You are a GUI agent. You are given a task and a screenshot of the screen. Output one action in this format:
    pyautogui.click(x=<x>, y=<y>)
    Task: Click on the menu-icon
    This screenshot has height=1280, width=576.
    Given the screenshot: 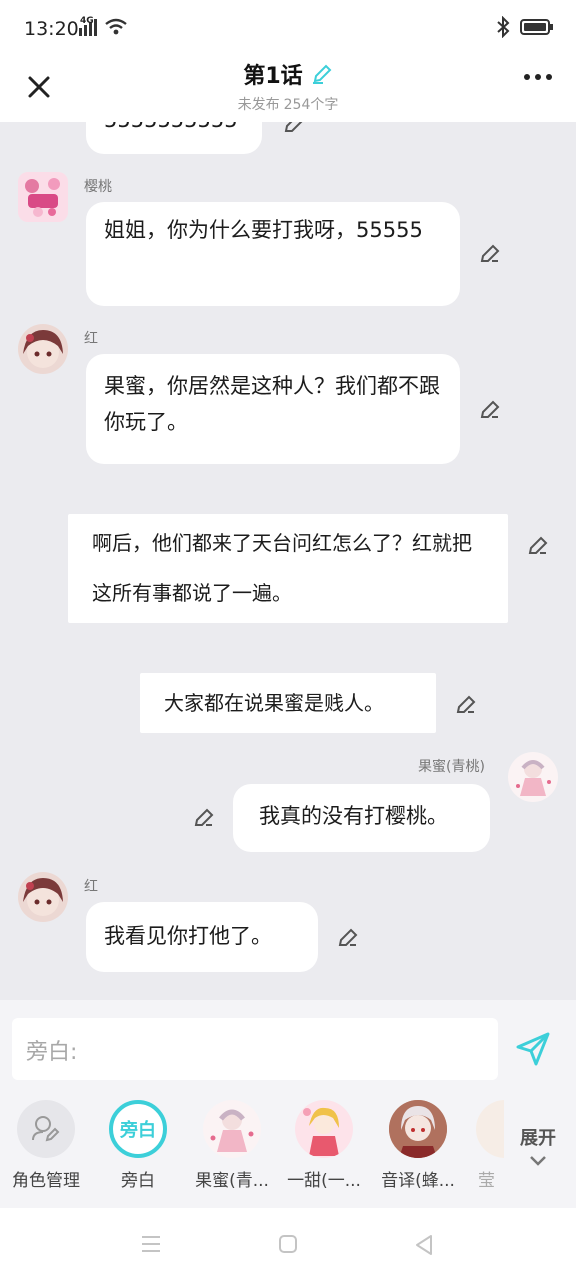 What is the action you would take?
    pyautogui.click(x=151, y=1244)
    